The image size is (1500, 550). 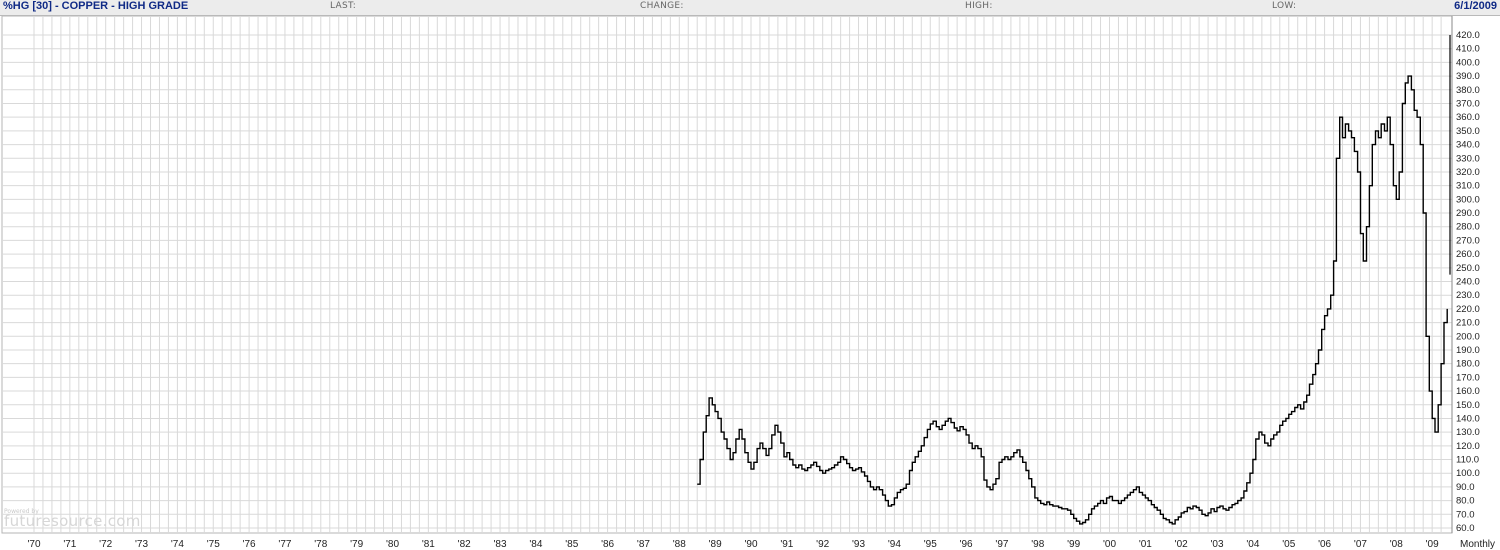 I want to click on y-tick-label: 320.0, so click(x=1468, y=172).